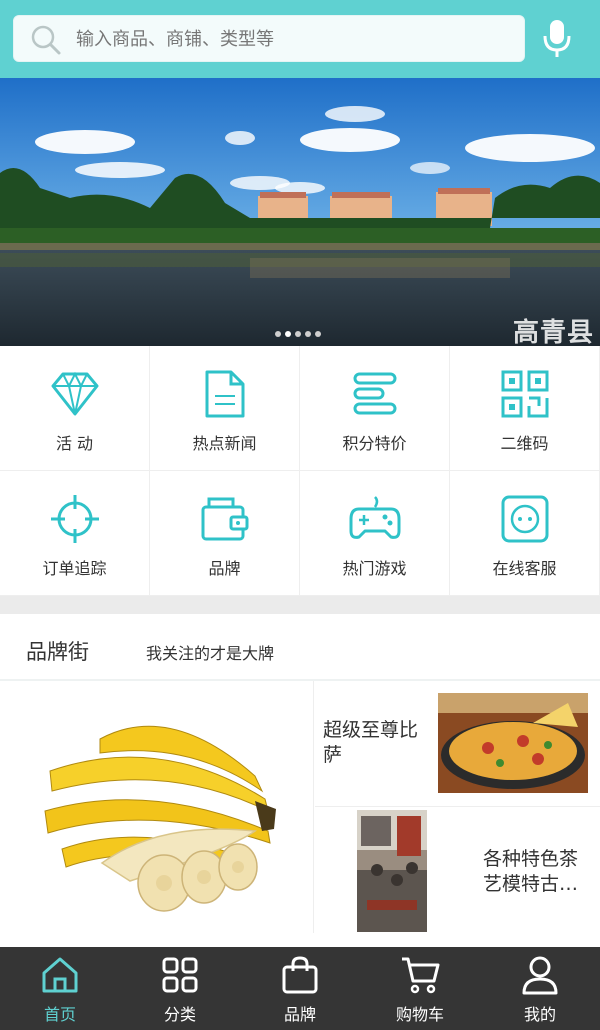 The image size is (600, 1030). What do you see at coordinates (300, 975) in the screenshot?
I see `bag-icon` at bounding box center [300, 975].